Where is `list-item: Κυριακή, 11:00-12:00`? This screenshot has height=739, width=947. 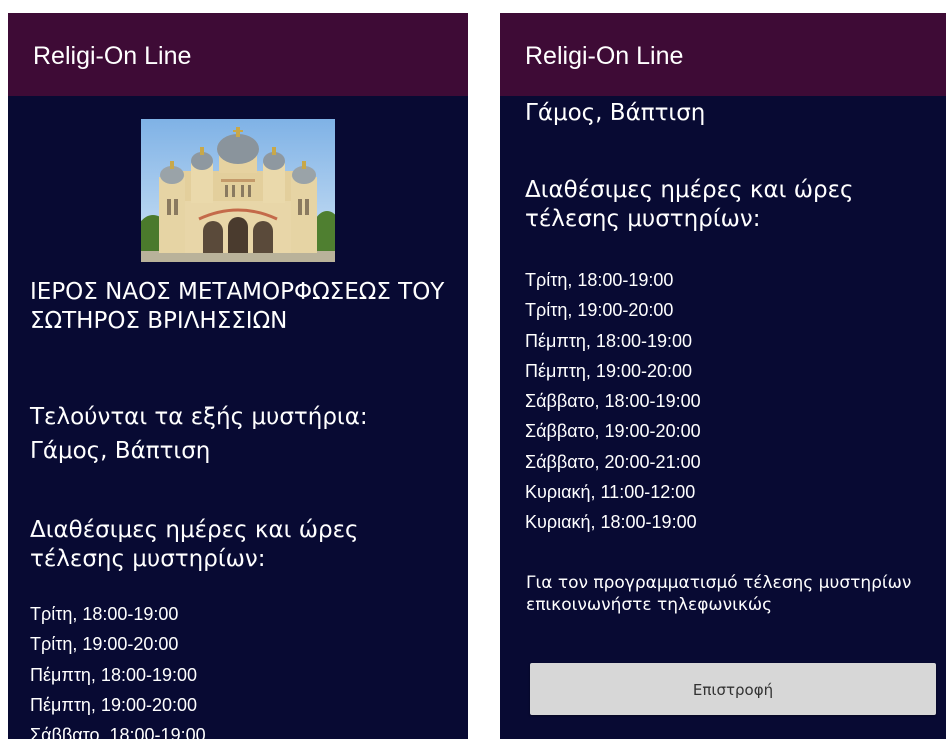
list-item: Κυριακή, 11:00-12:00 is located at coordinates (610, 492).